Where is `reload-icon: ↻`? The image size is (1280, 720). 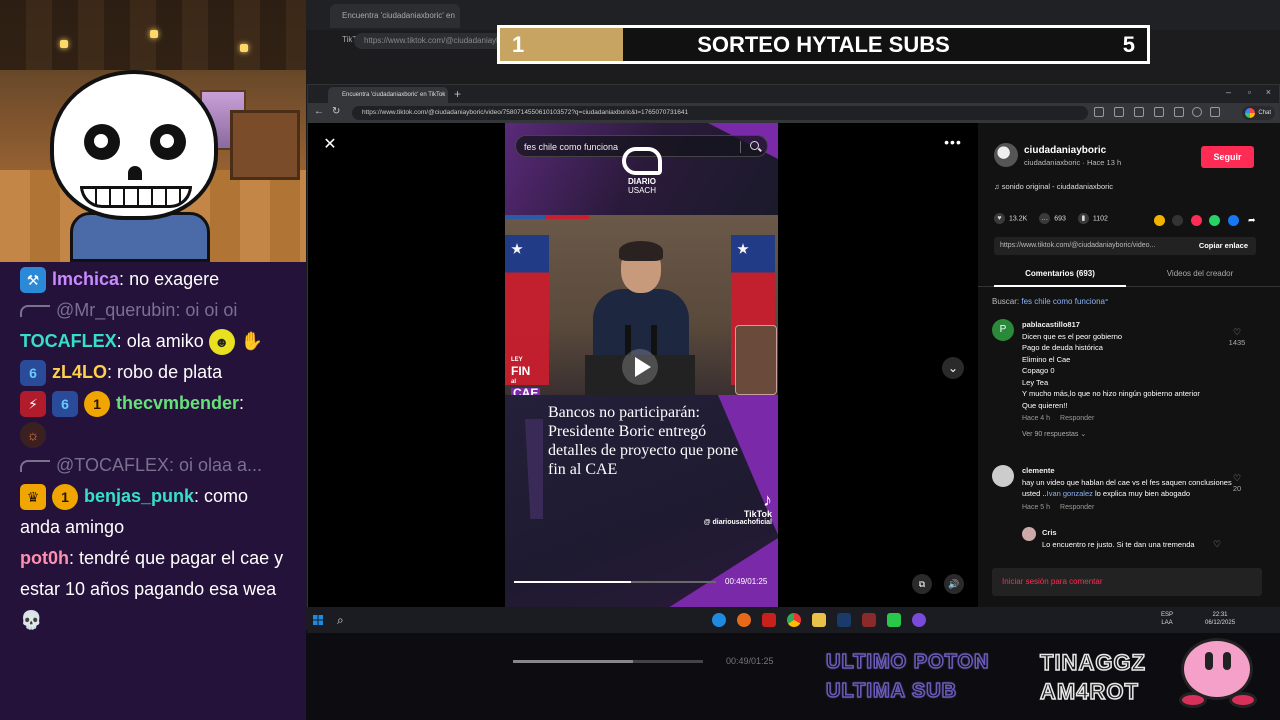
reload-icon: ↻ is located at coordinates (336, 111).